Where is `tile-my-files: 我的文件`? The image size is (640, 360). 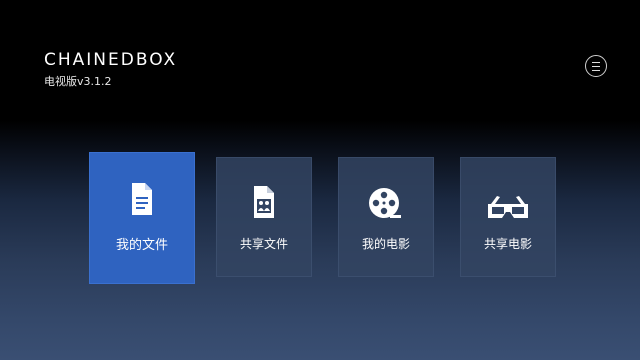
tile-my-files: 我的文件 is located at coordinates (142, 218).